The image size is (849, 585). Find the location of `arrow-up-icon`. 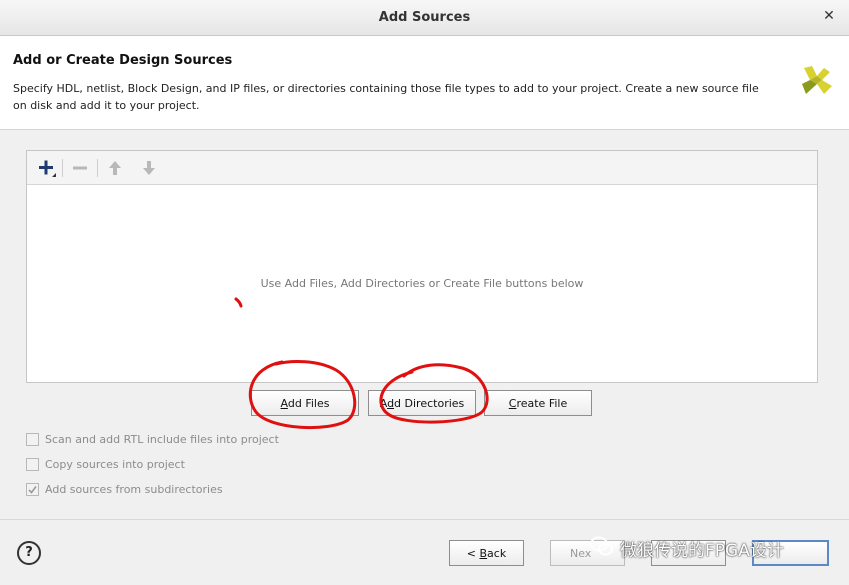

arrow-up-icon is located at coordinates (115, 168).